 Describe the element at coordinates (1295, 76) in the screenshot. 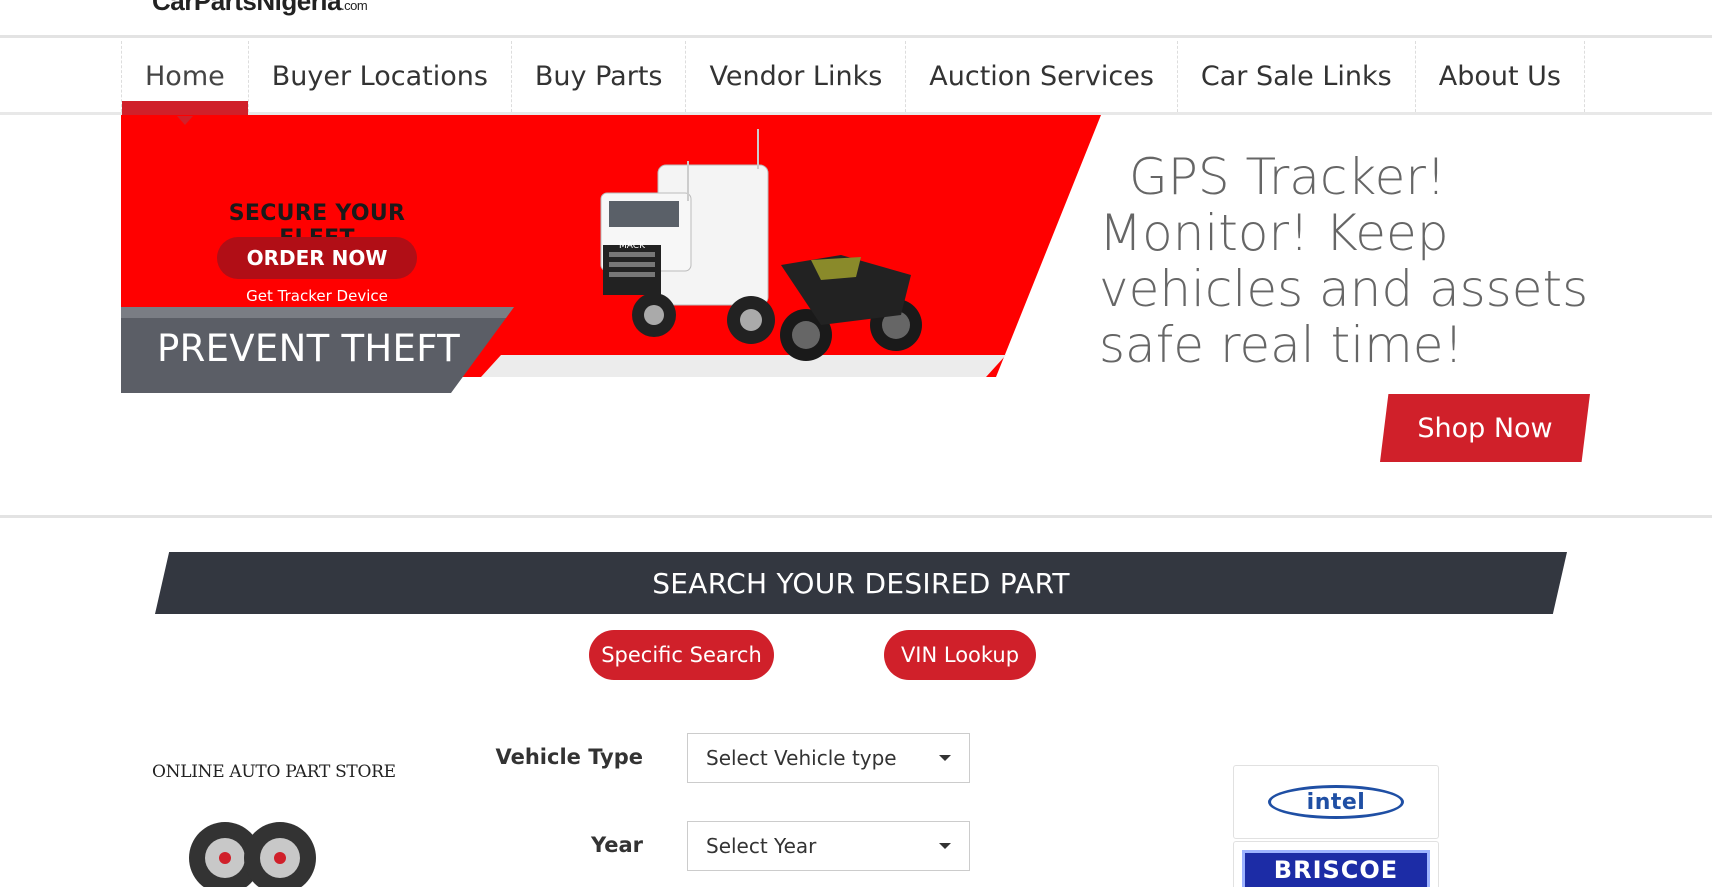

I see `nav-item-car-sale-links: Car Sale Links` at that location.